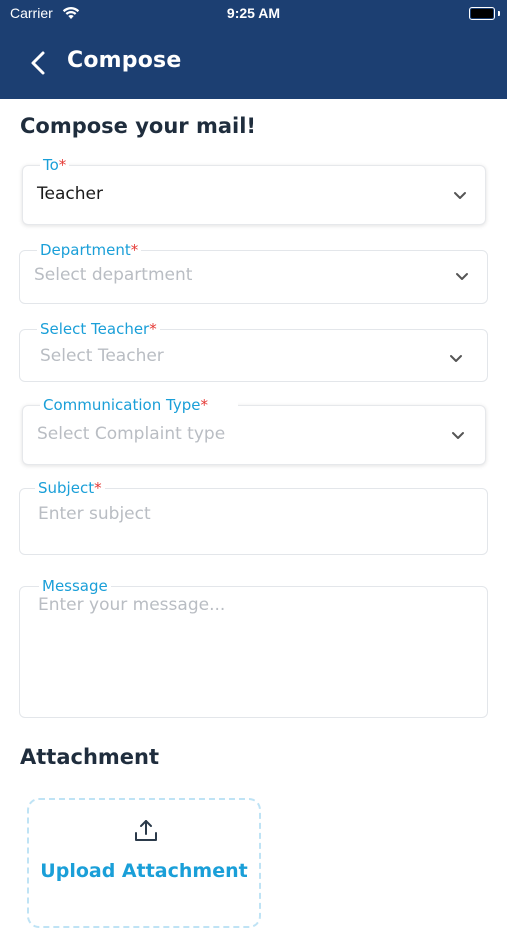 Image resolution: width=507 pixels, height=928 pixels. Describe the element at coordinates (138, 126) in the screenshot. I see `page-heading: Compose your mail!` at that location.